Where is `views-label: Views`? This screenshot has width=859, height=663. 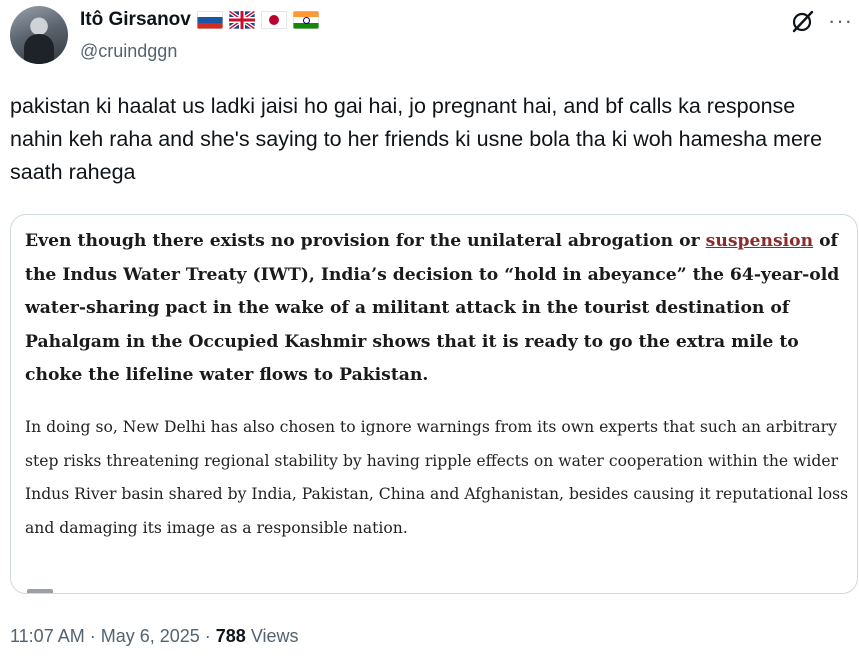
views-label: Views is located at coordinates (272, 636).